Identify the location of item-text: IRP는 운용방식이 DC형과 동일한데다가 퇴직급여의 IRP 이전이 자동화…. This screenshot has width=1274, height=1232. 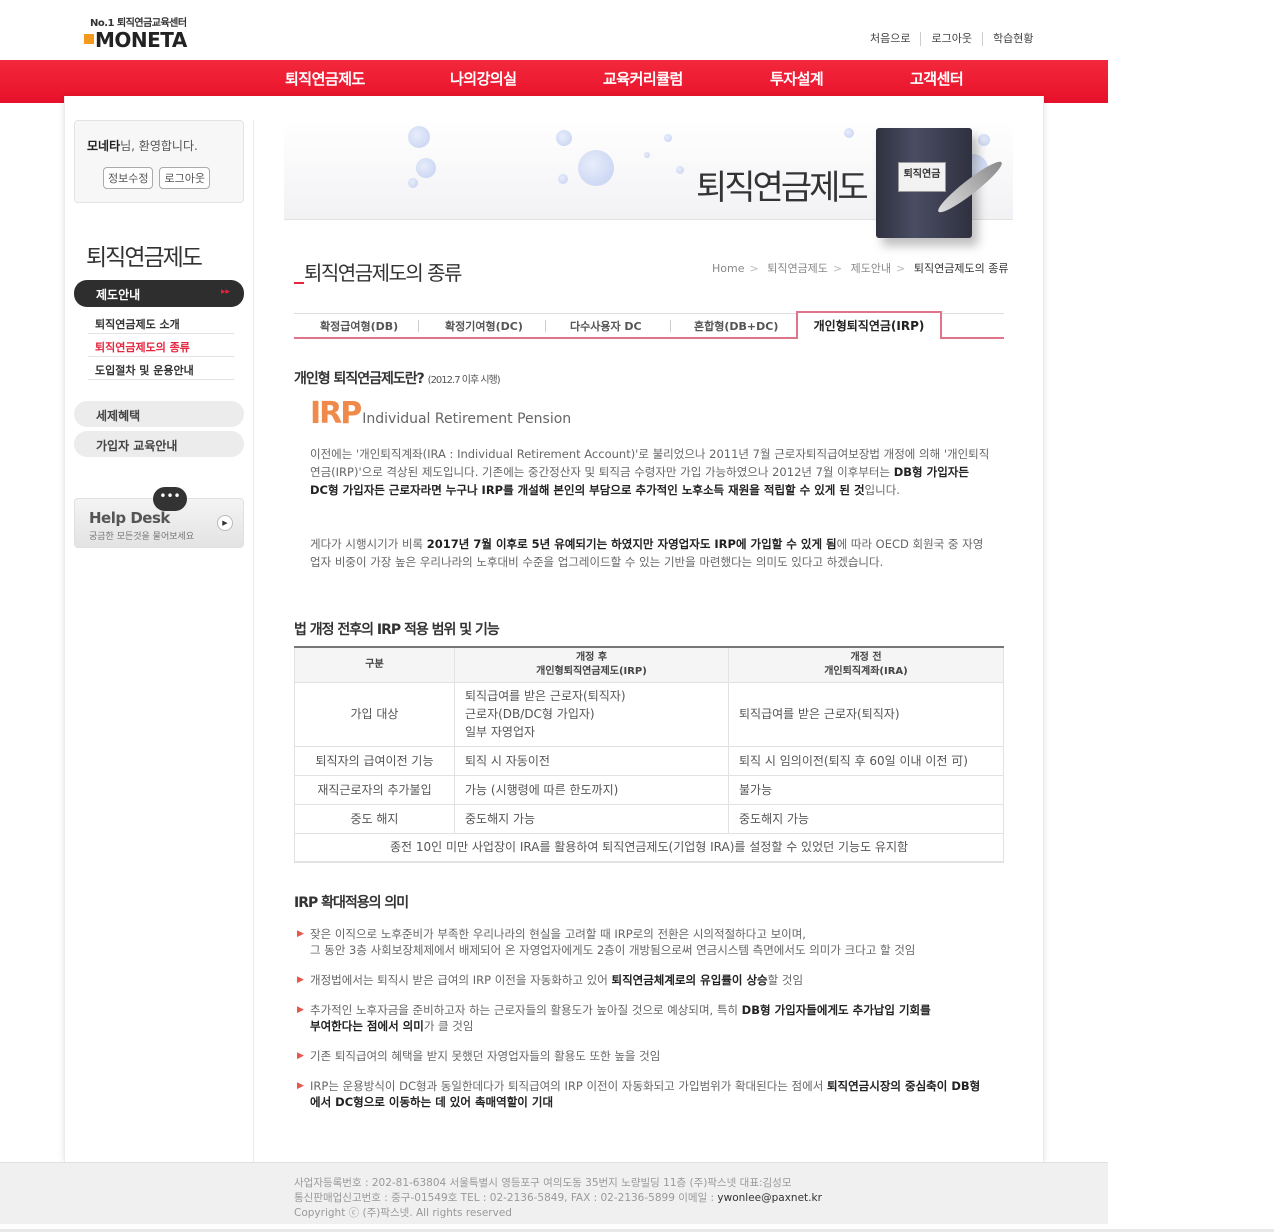
(568, 1086).